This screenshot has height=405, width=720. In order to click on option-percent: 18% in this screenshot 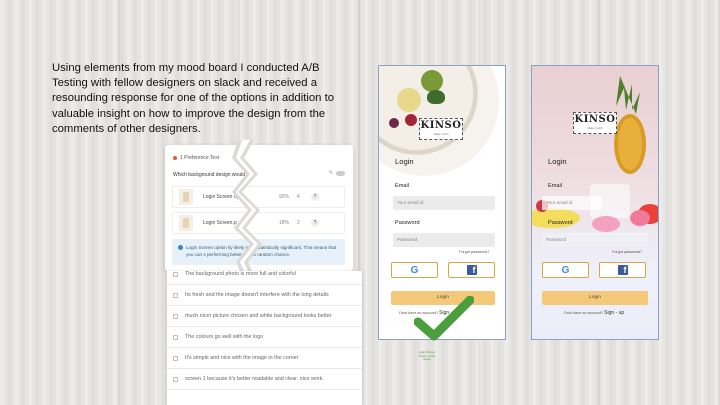, I will do `click(284, 223)`.